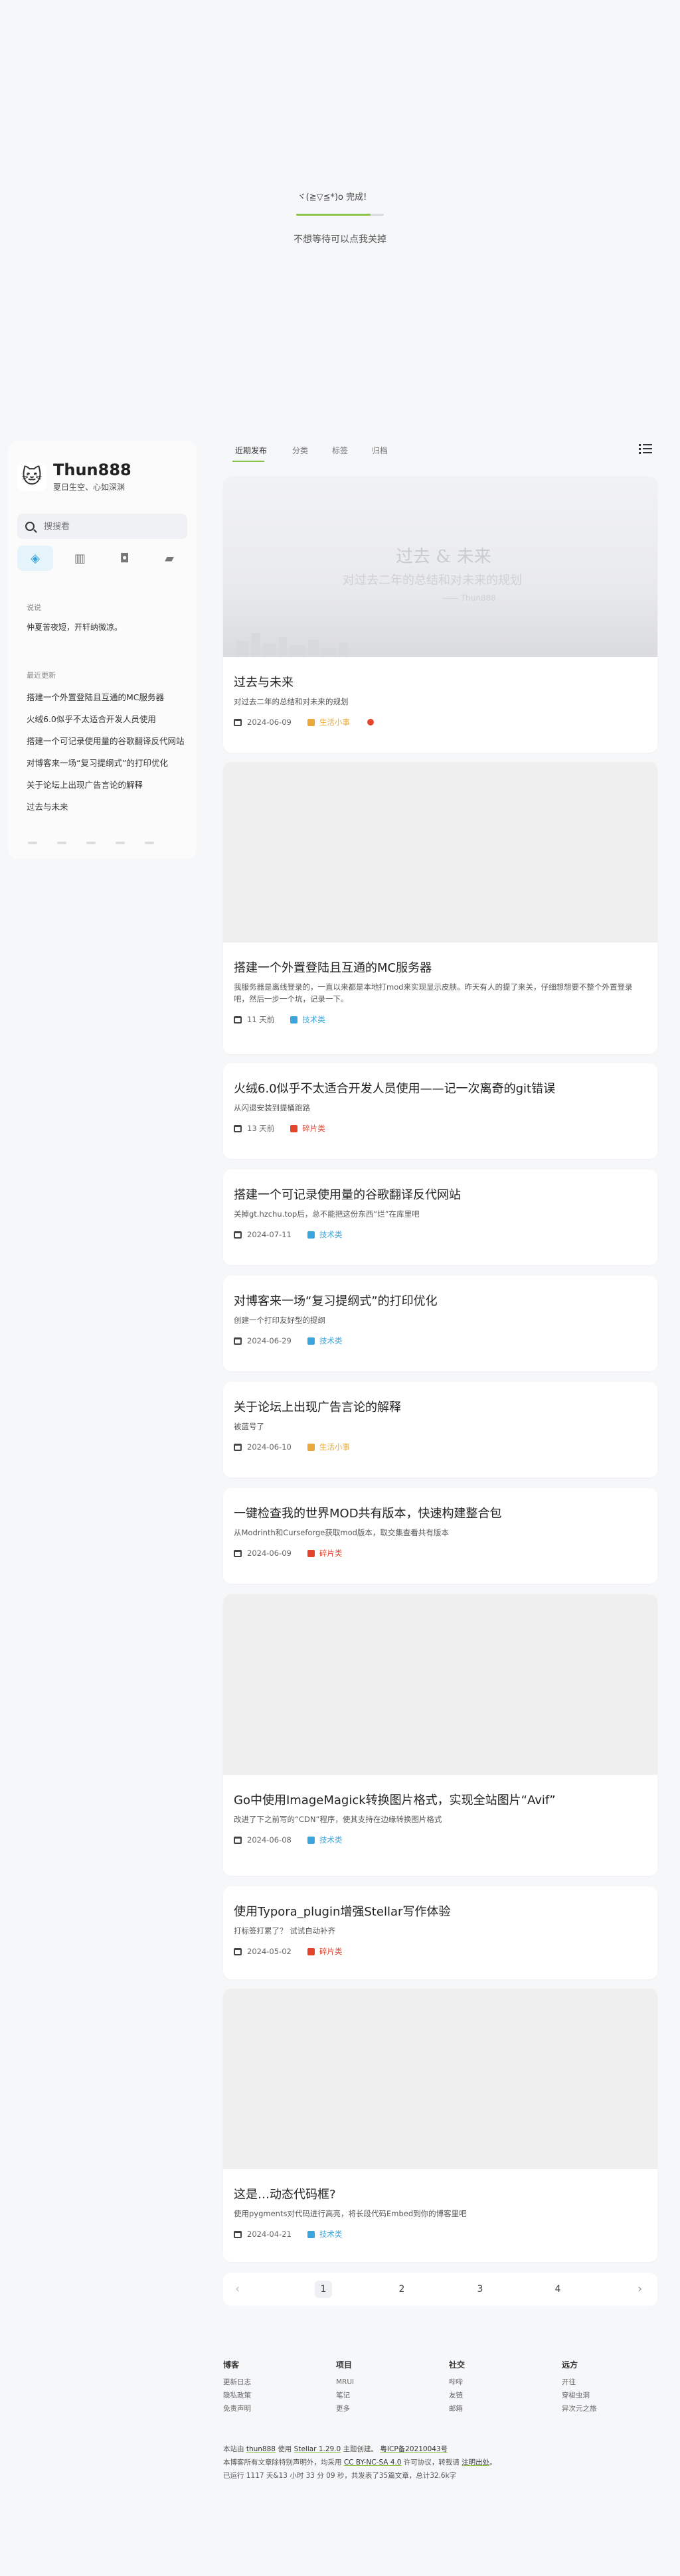  I want to click on post-title: 使用Typora_plugin增强Stellar写作体验, so click(342, 1911).